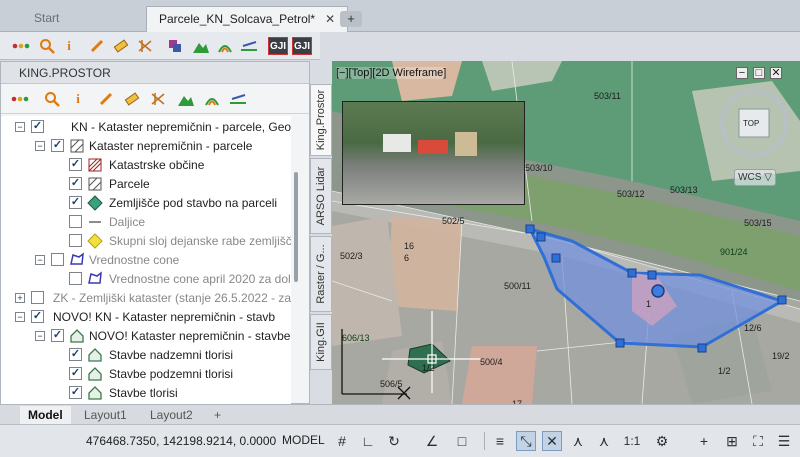 The width and height of the screenshot is (800, 457). I want to click on hatch-layer-icon, so click(77, 146).